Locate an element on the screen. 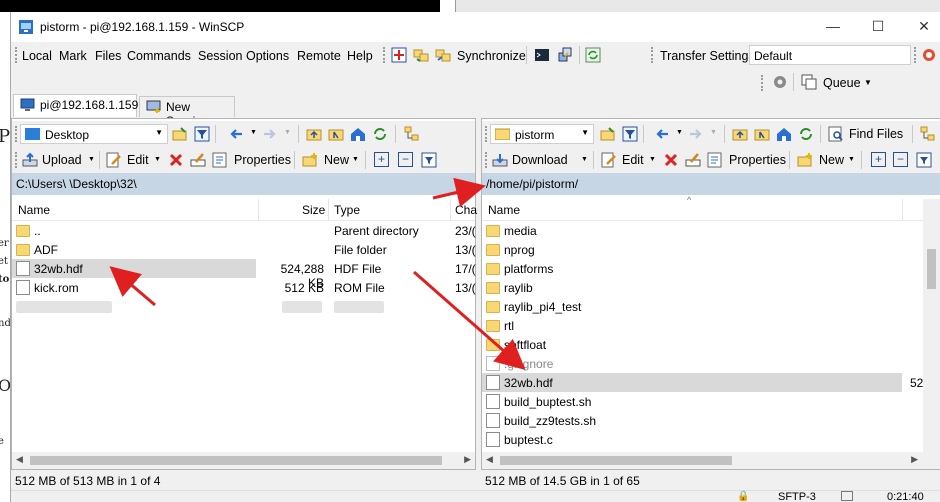 The image size is (940, 502). root-directory-icon is located at coordinates (336, 134).